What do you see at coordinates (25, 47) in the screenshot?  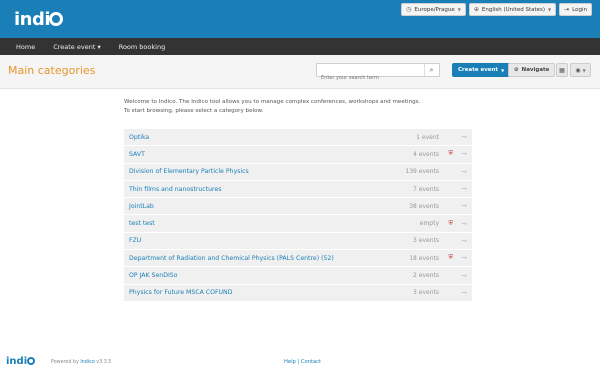 I see `nav-home: Home` at bounding box center [25, 47].